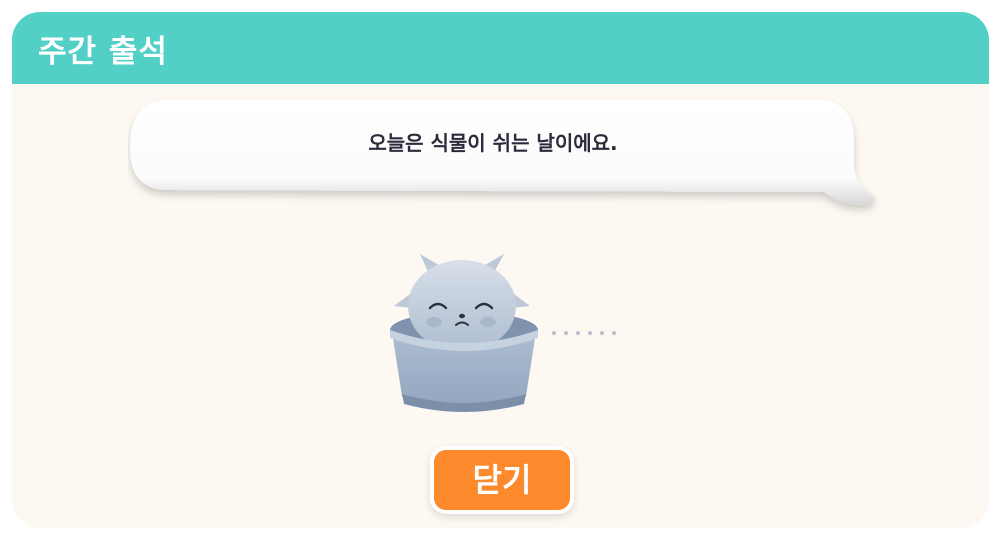 Image resolution: width=1001 pixels, height=542 pixels. Describe the element at coordinates (462, 333) in the screenshot. I see `sleeping-plant-in-pot-icon` at that location.